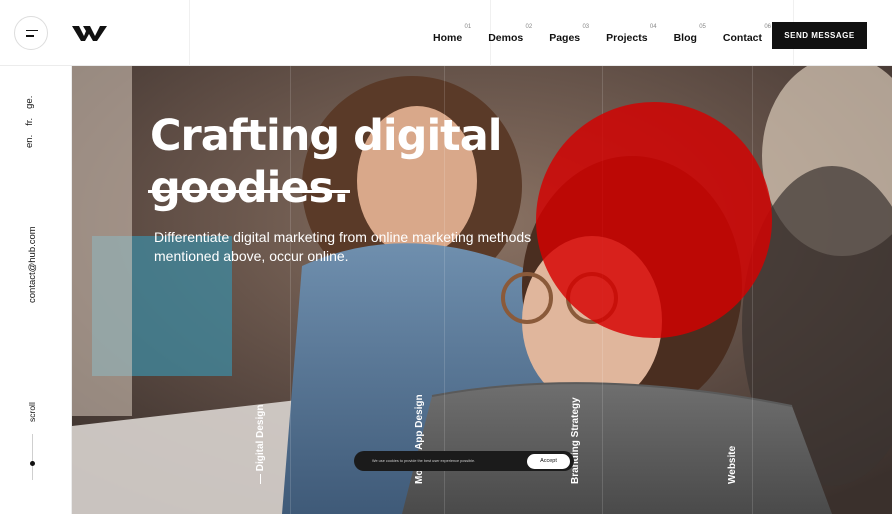 The image size is (892, 514). I want to click on hero-title: Crafting digital goodies., so click(325, 162).